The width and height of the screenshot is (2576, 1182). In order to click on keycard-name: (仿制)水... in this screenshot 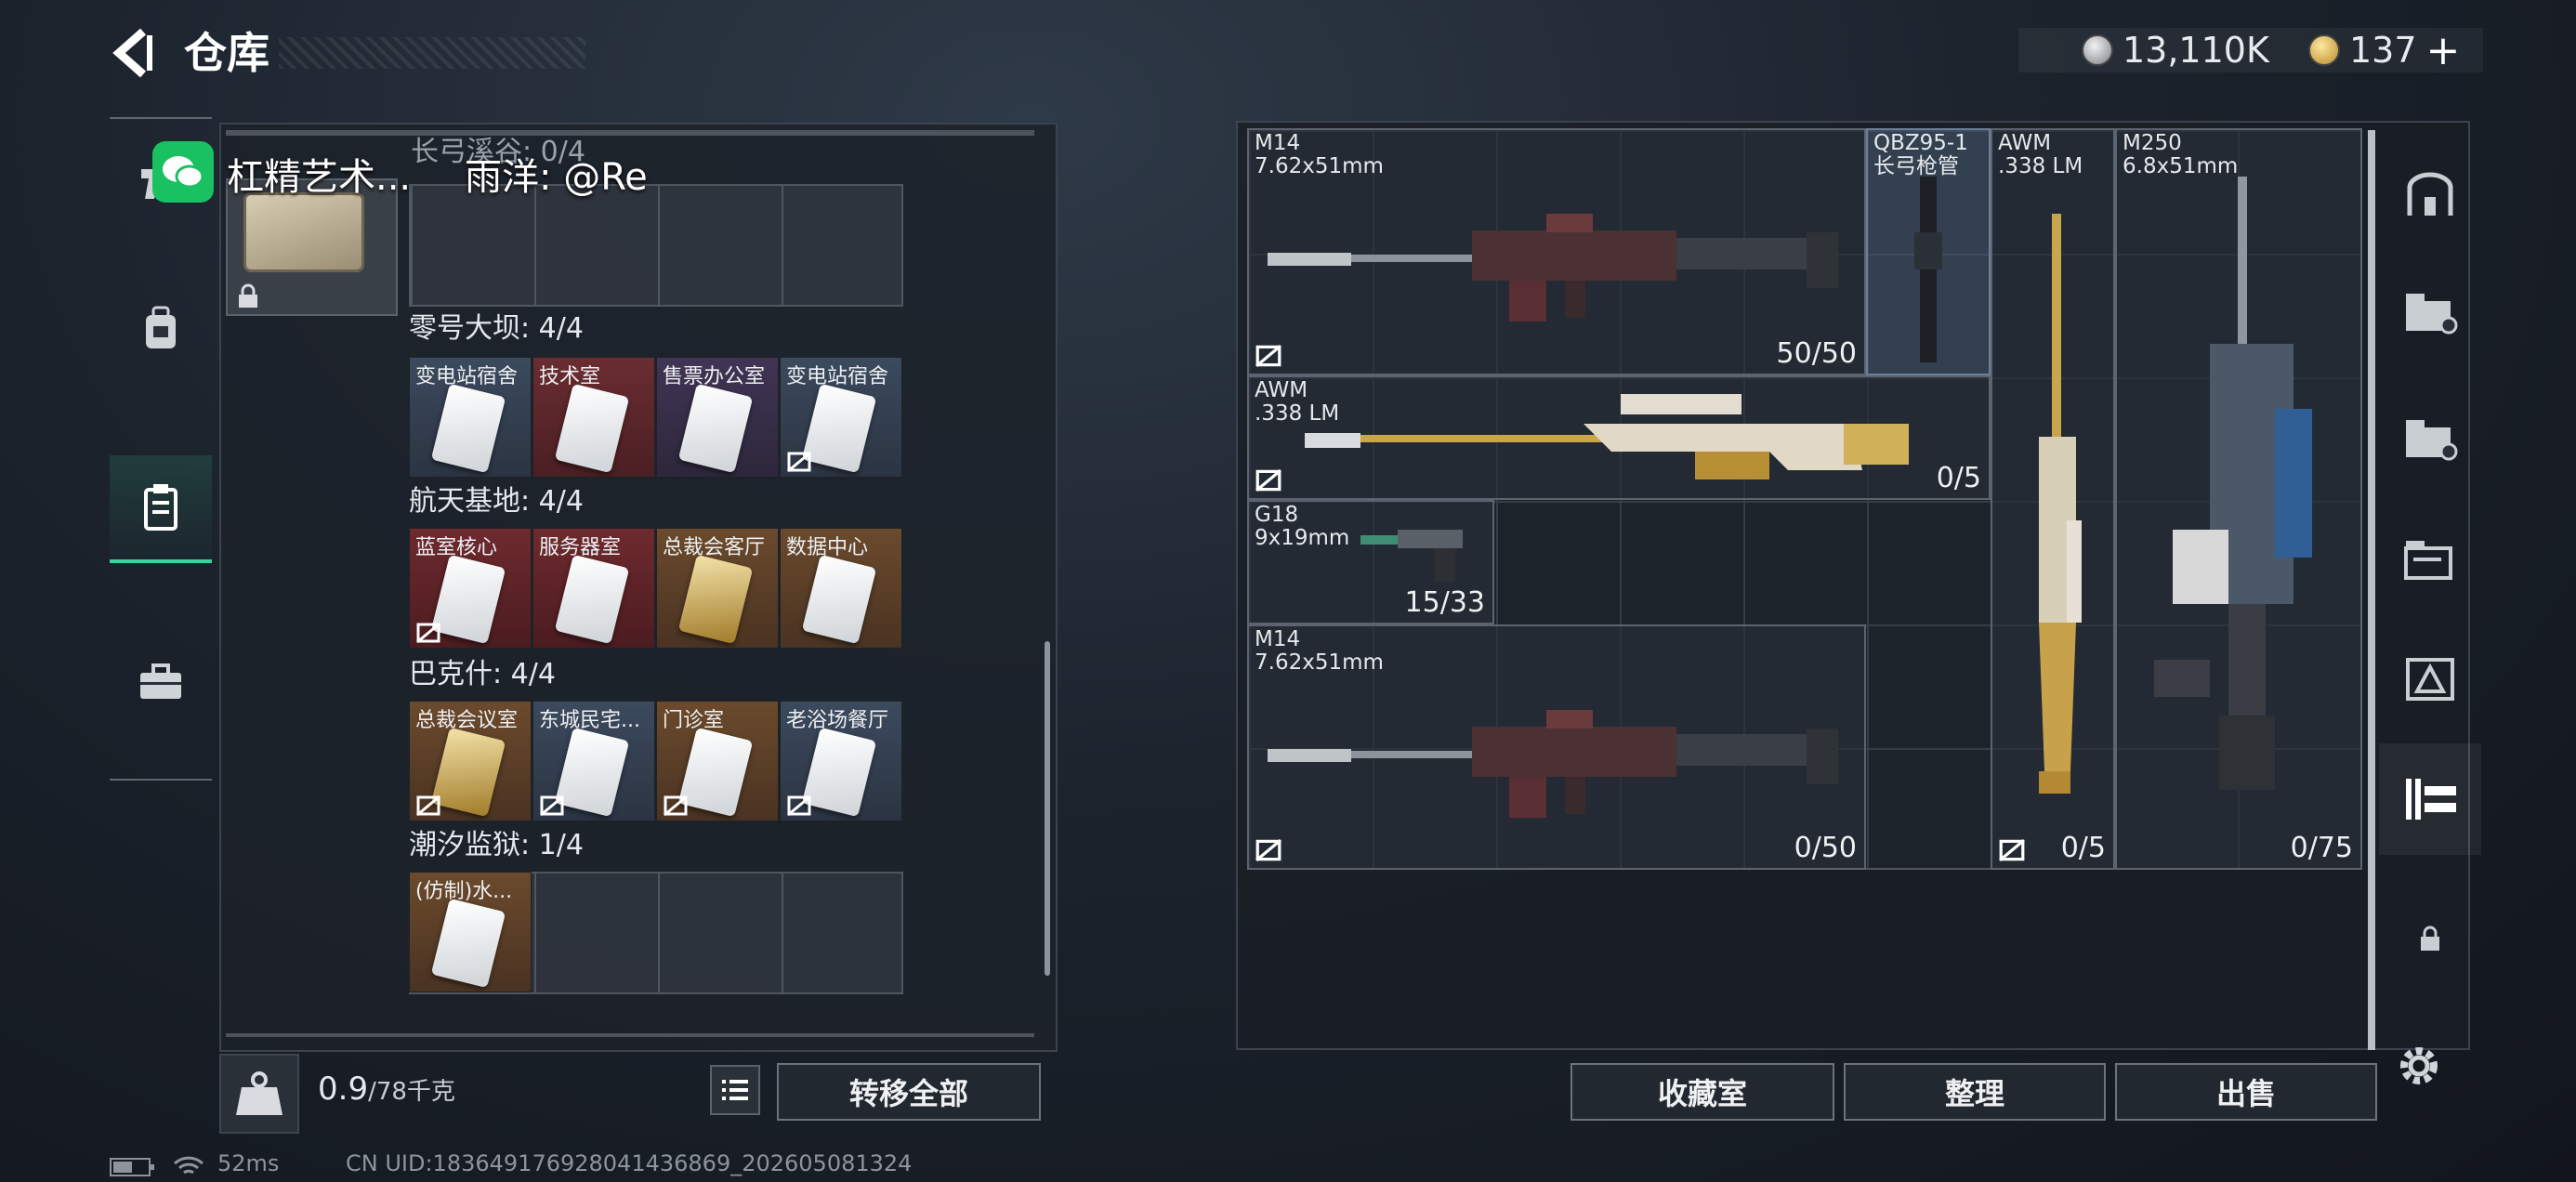, I will do `click(464, 891)`.